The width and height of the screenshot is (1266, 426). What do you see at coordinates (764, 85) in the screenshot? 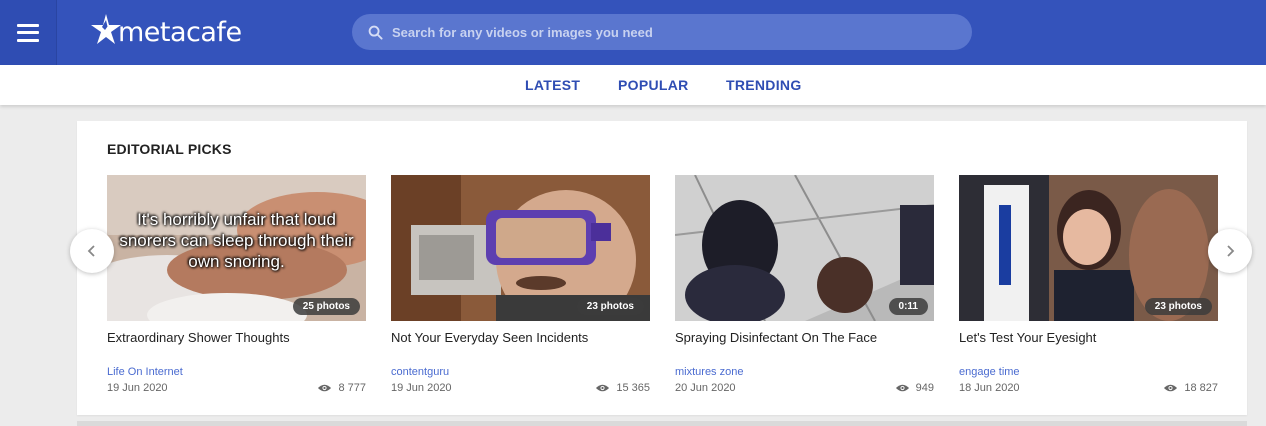
I see `tab-trending: TRENDING` at bounding box center [764, 85].